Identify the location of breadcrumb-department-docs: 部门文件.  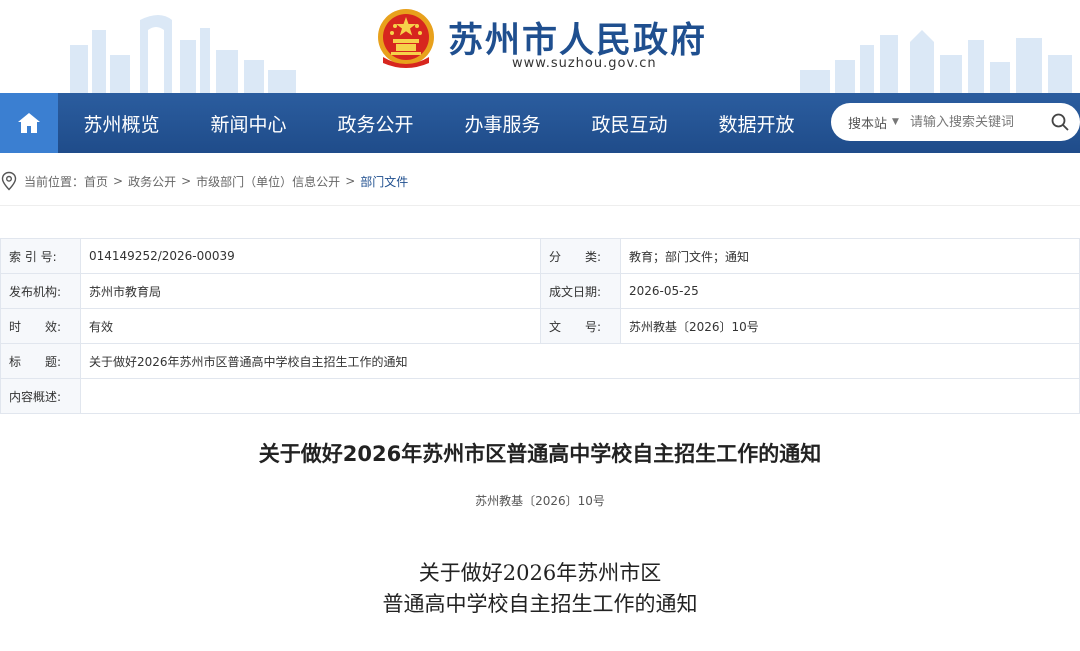
(384, 181).